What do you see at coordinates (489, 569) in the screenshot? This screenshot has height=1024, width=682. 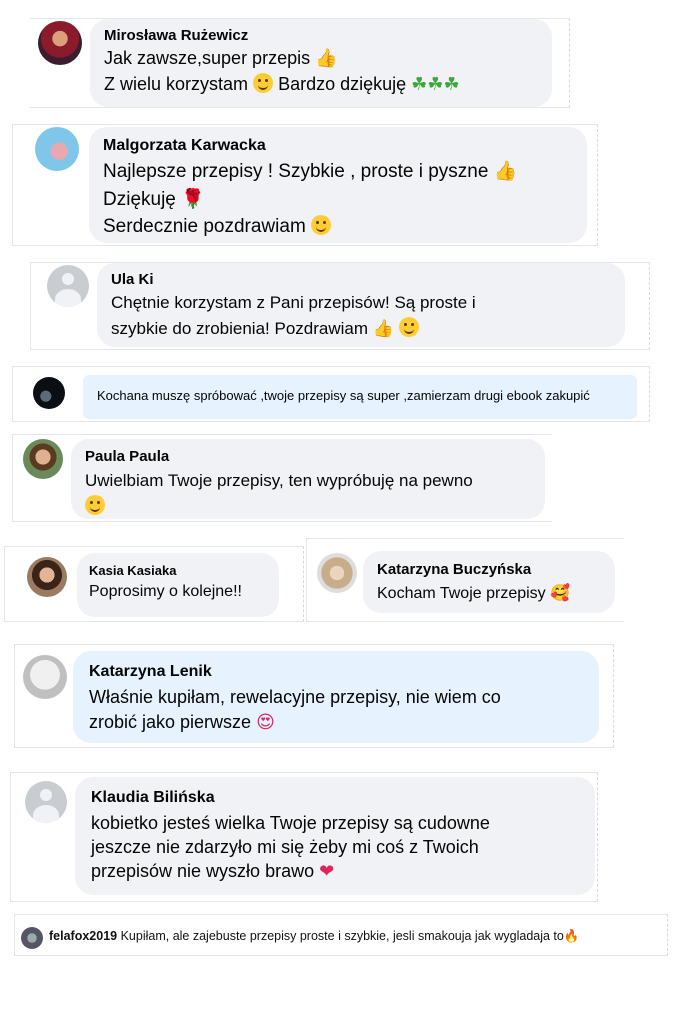 I see `comment-author: Katarzyna Buczyńska` at bounding box center [489, 569].